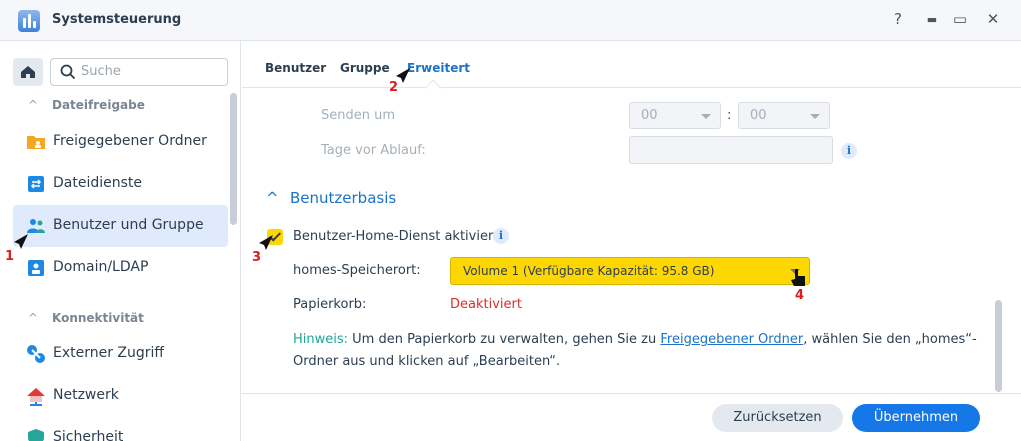  I want to click on annotation-3: 3, so click(257, 257).